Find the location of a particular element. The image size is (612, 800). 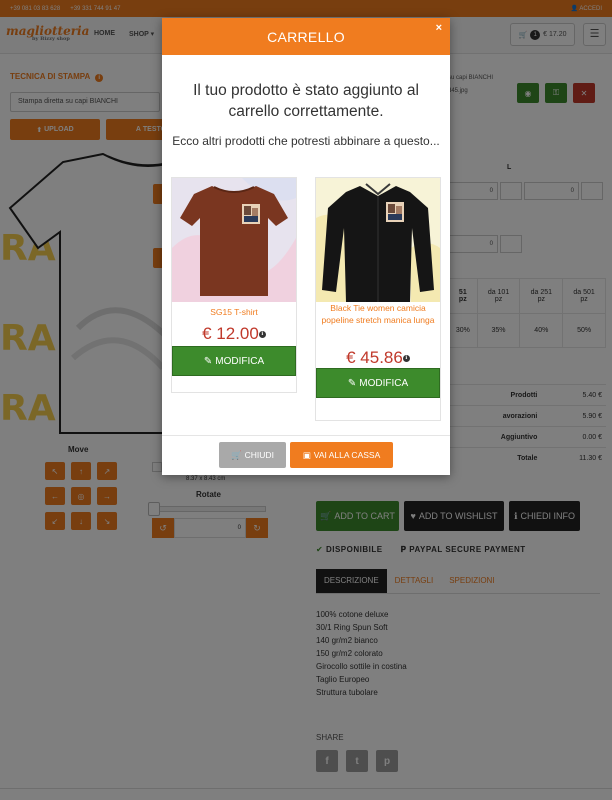

checkout-label: VAI ALLA CASSA is located at coordinates (347, 455).